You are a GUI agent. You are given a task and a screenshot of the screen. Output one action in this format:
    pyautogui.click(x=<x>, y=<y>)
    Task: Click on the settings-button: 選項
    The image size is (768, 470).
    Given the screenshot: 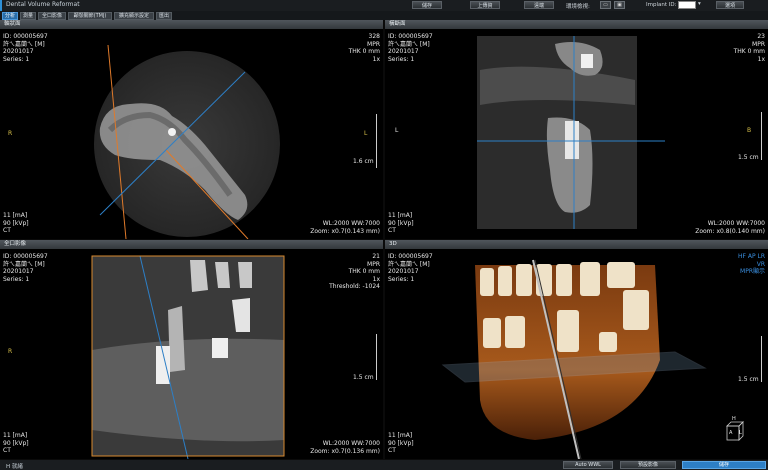 What is the action you would take?
    pyautogui.click(x=730, y=5)
    